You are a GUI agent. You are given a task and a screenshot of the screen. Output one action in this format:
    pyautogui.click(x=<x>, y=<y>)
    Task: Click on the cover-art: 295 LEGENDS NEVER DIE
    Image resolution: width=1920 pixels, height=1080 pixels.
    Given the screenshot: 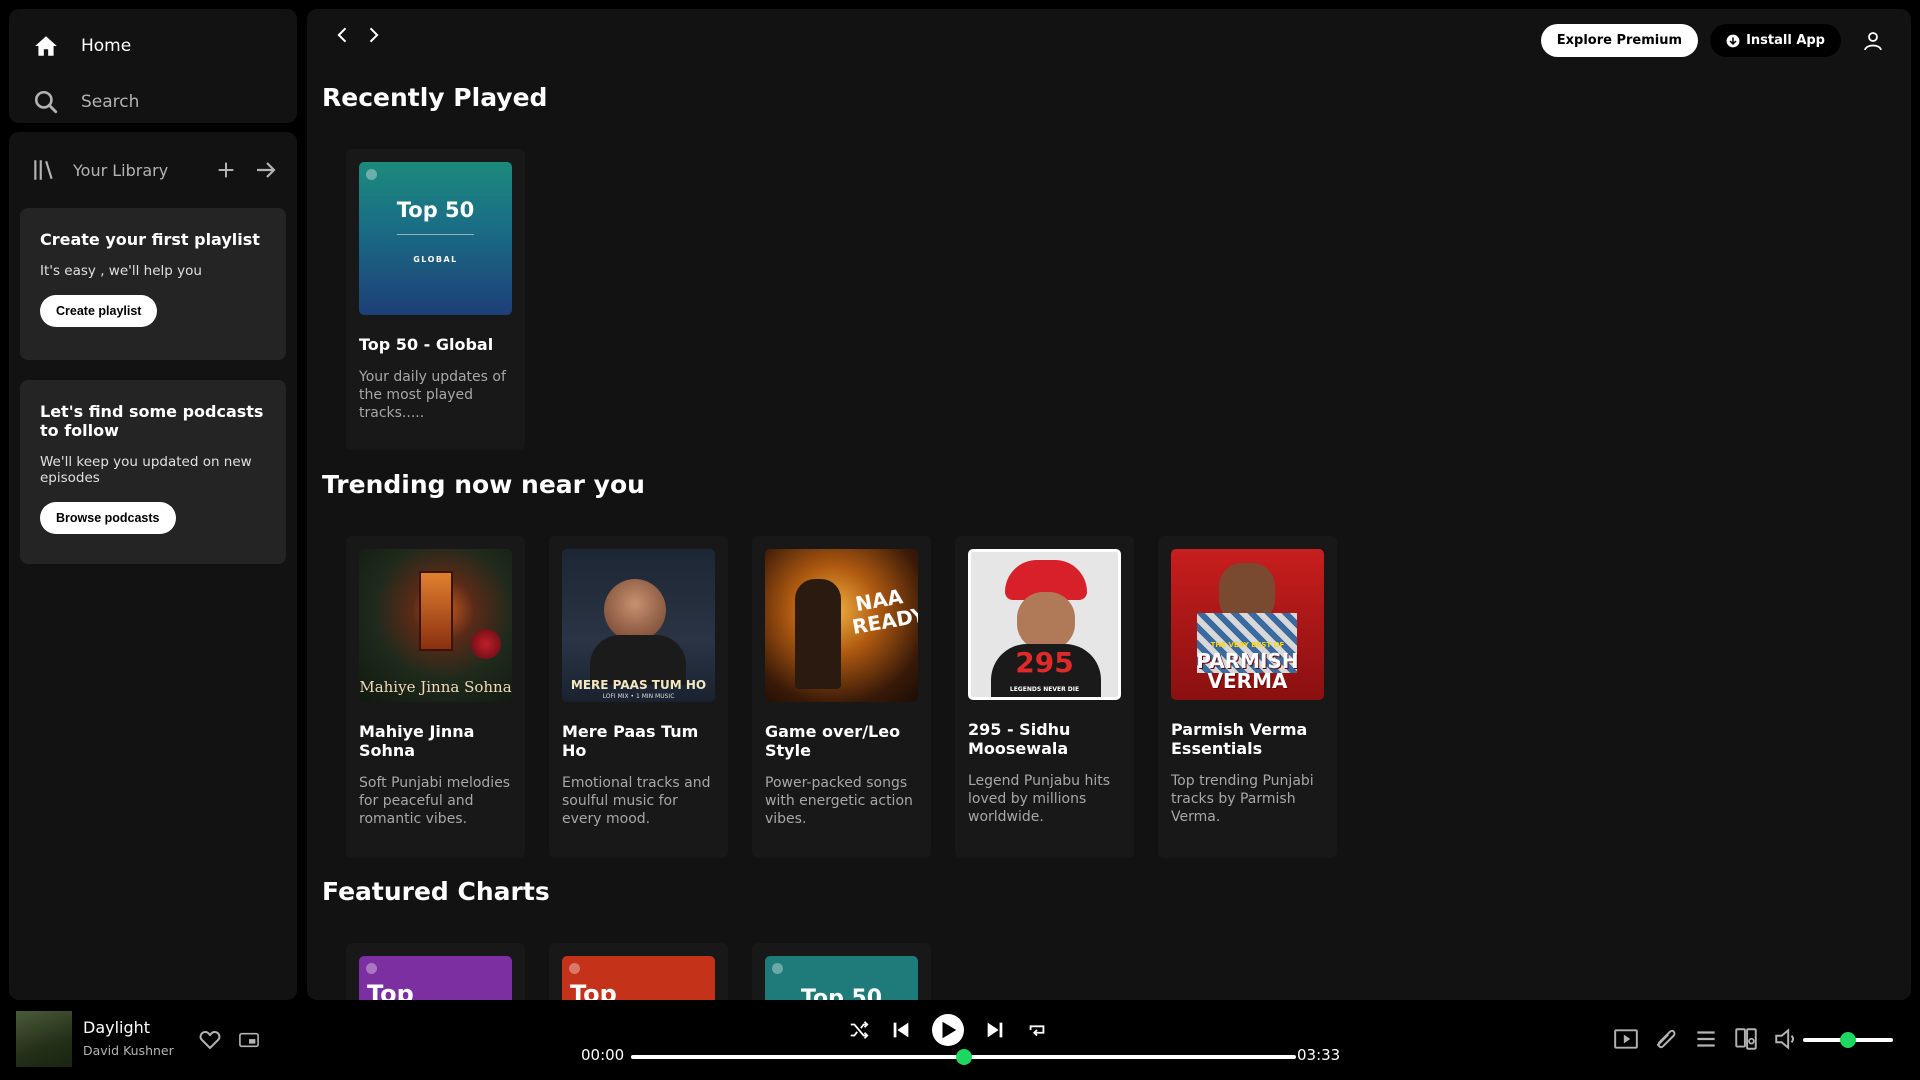 What is the action you would take?
    pyautogui.click(x=1044, y=624)
    